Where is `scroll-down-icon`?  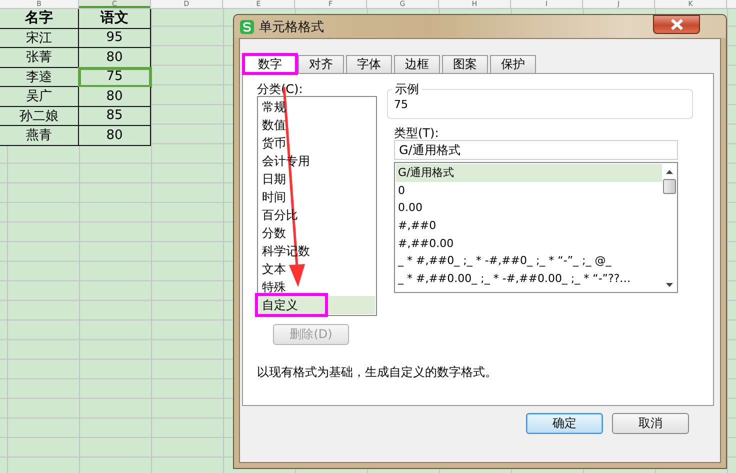
scroll-down-icon is located at coordinates (669, 285).